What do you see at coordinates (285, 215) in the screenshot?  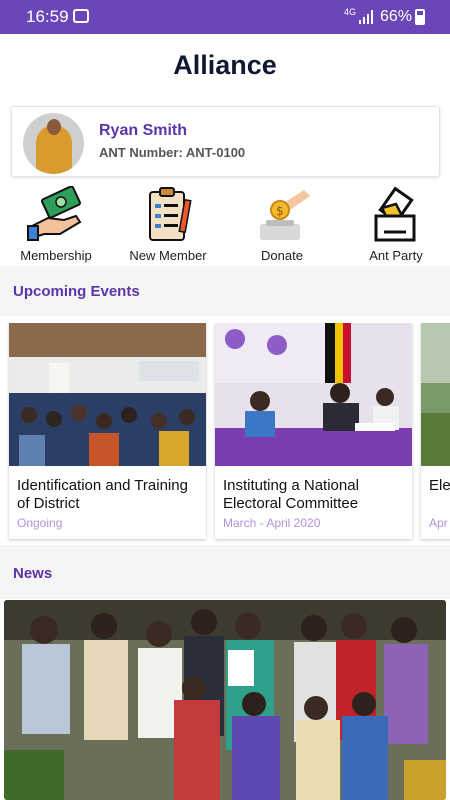 I see `coin-donation-icon: $` at bounding box center [285, 215].